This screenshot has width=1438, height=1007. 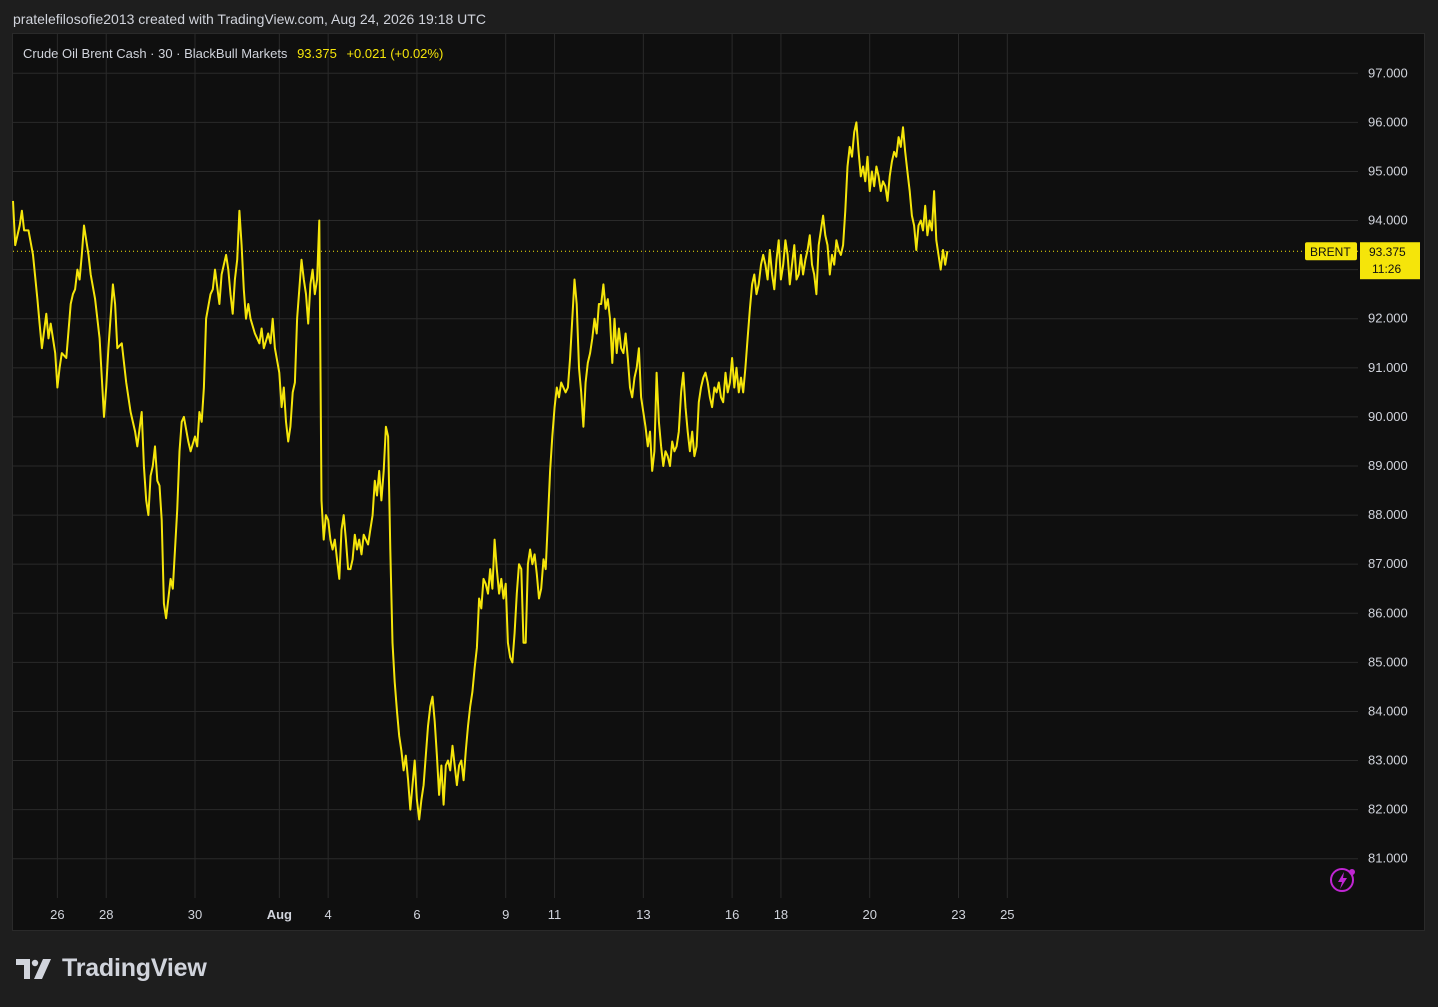 What do you see at coordinates (1388, 710) in the screenshot?
I see `y-tick-label: 84.000` at bounding box center [1388, 710].